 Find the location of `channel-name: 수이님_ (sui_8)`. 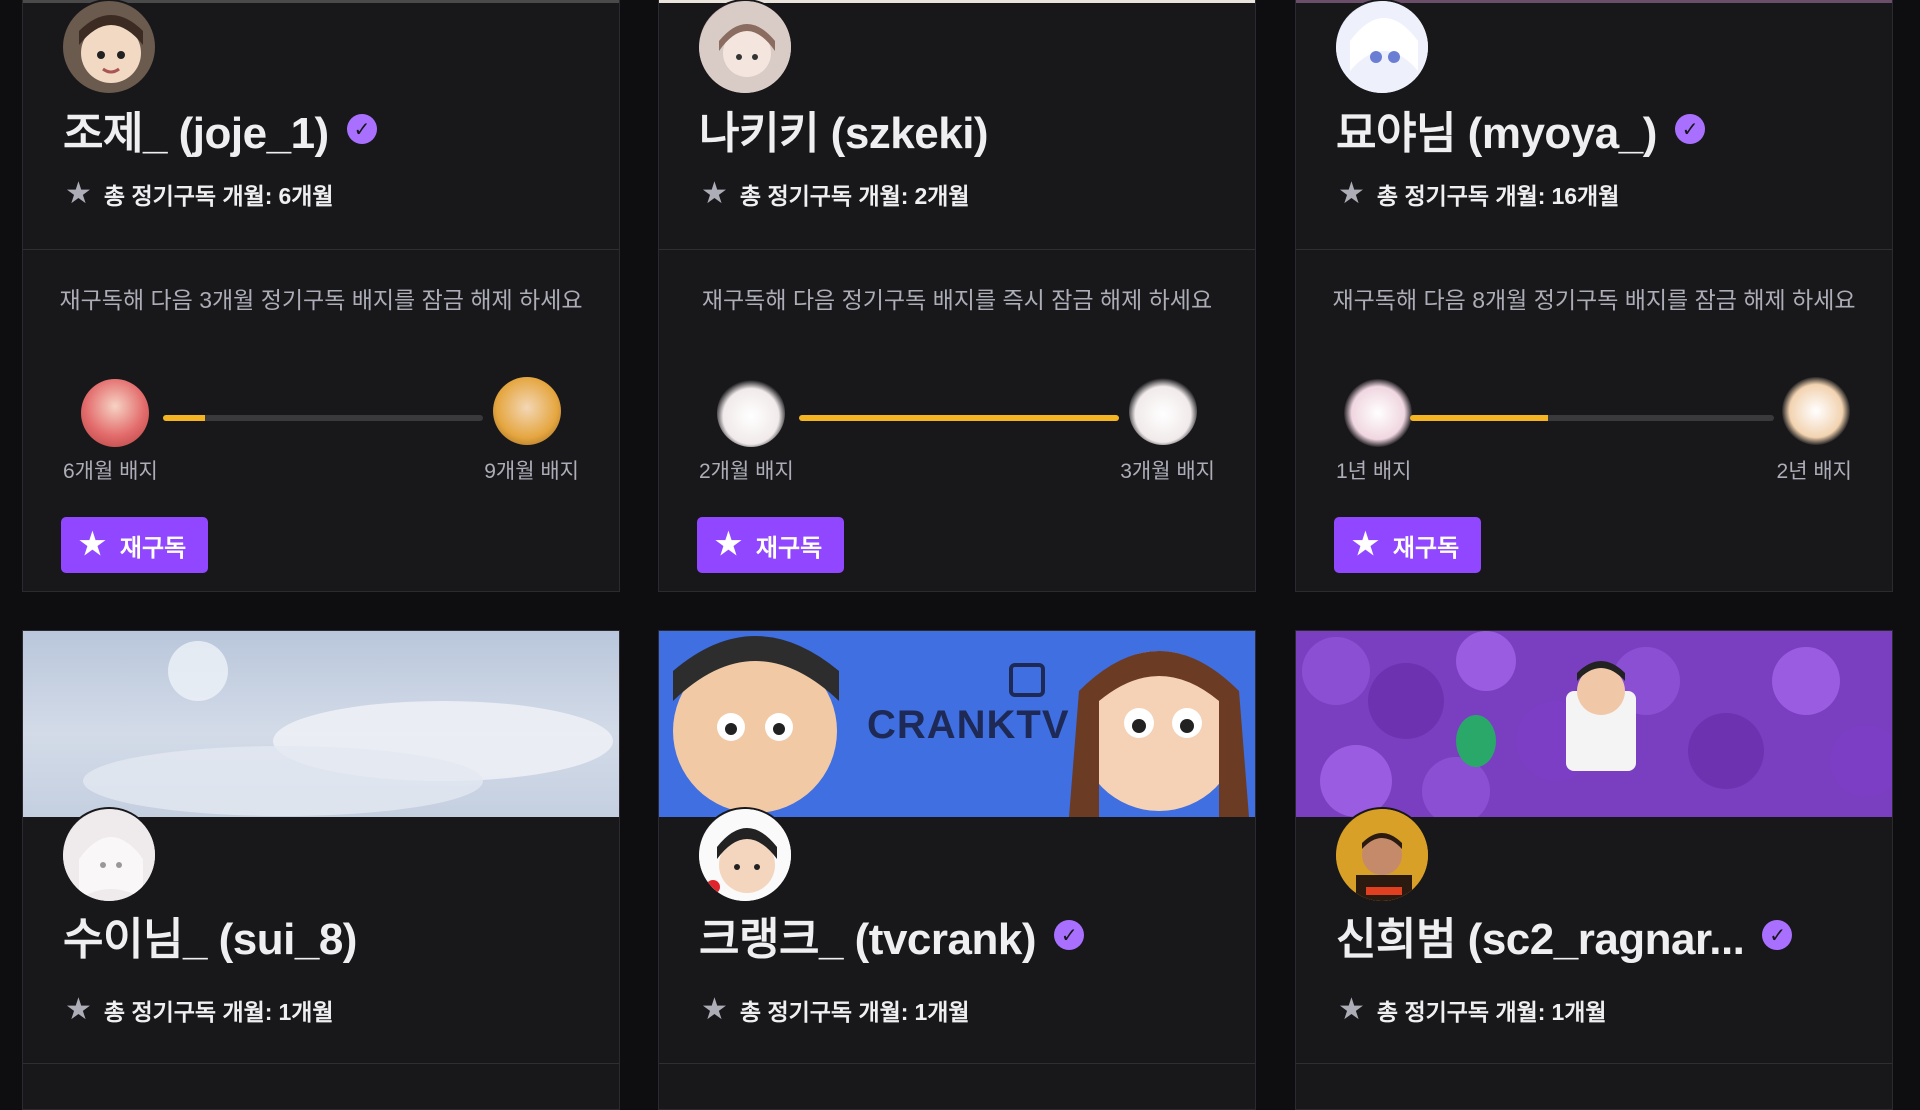

channel-name: 수이님_ (sui_8) is located at coordinates (210, 935).